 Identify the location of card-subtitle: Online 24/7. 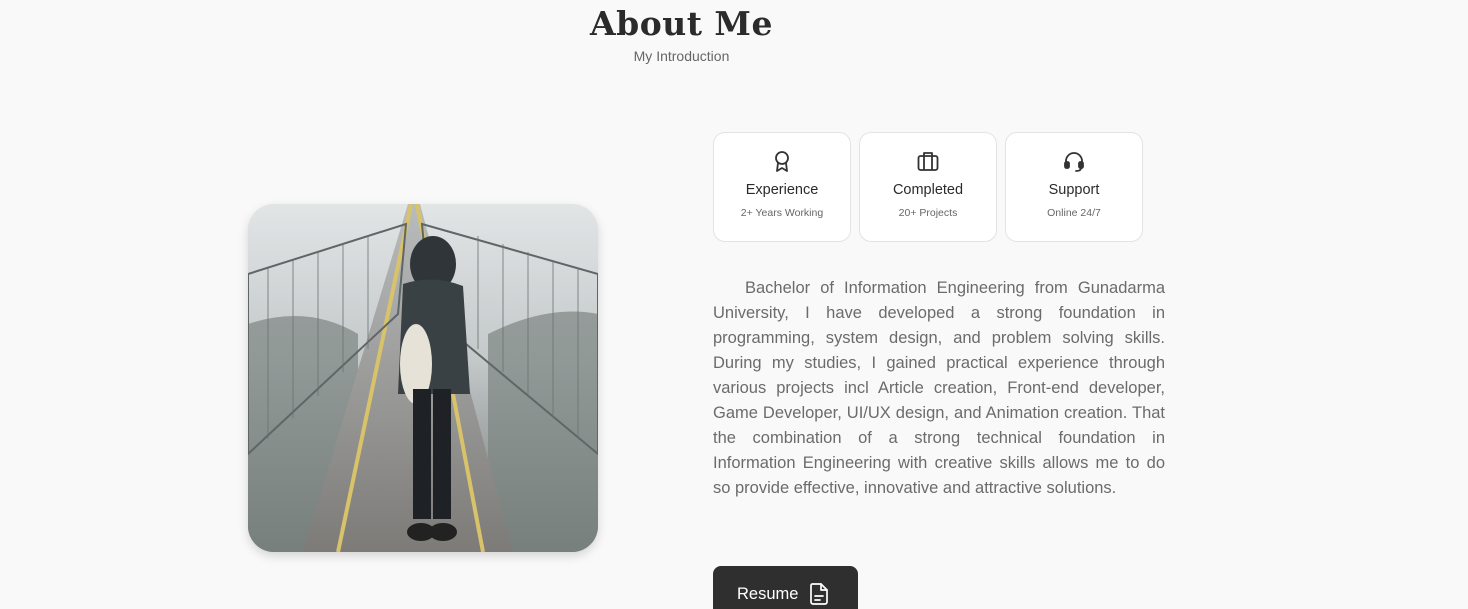
(1074, 213).